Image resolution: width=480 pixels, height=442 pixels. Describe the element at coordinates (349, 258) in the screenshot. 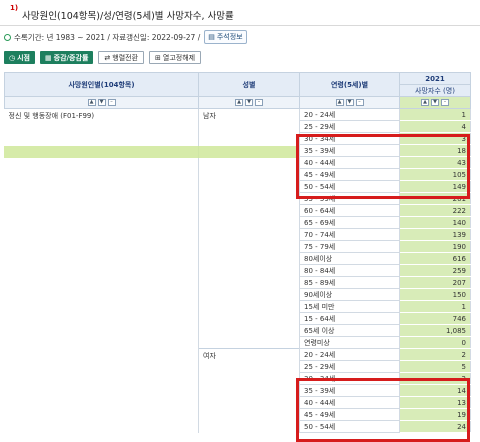

I see `age-cell: 80세이상` at that location.